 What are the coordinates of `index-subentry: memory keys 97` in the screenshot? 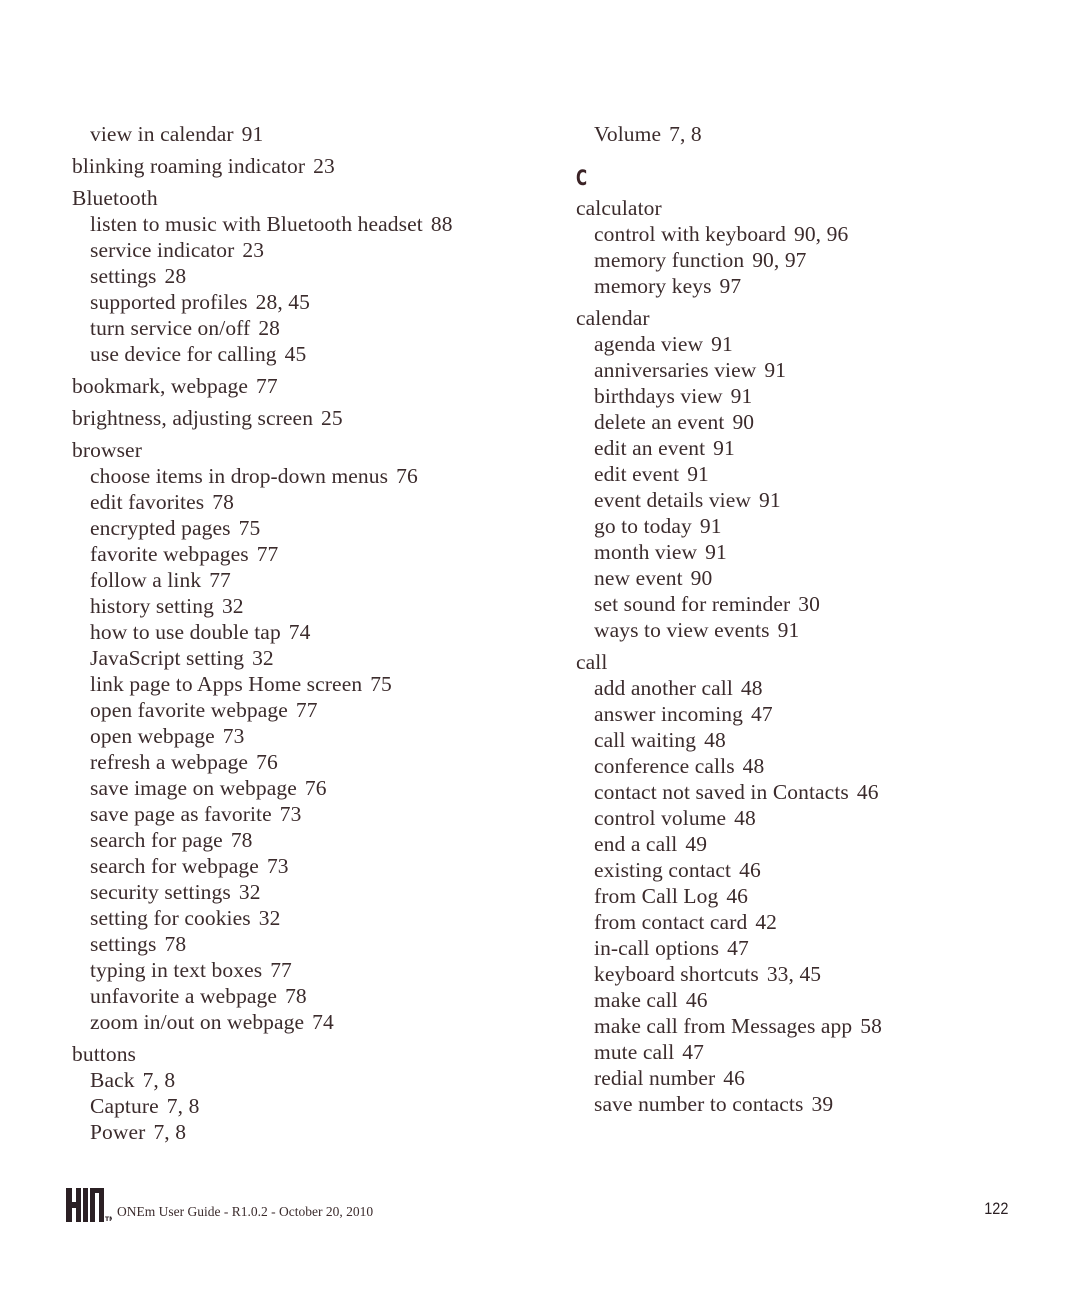 It's located at (806, 286).